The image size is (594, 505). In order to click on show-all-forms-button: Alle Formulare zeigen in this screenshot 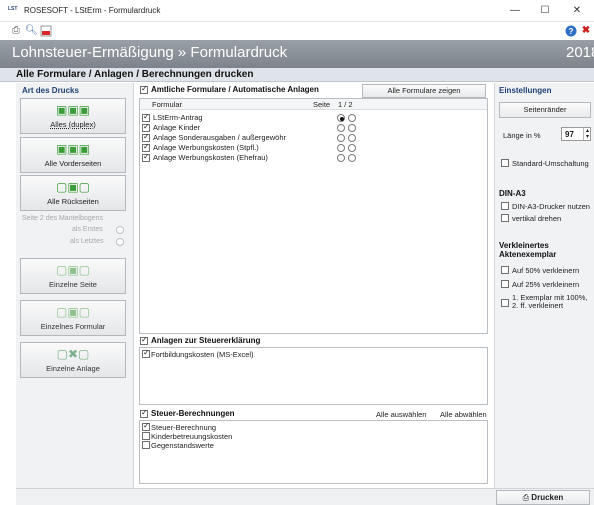, I will do `click(424, 91)`.